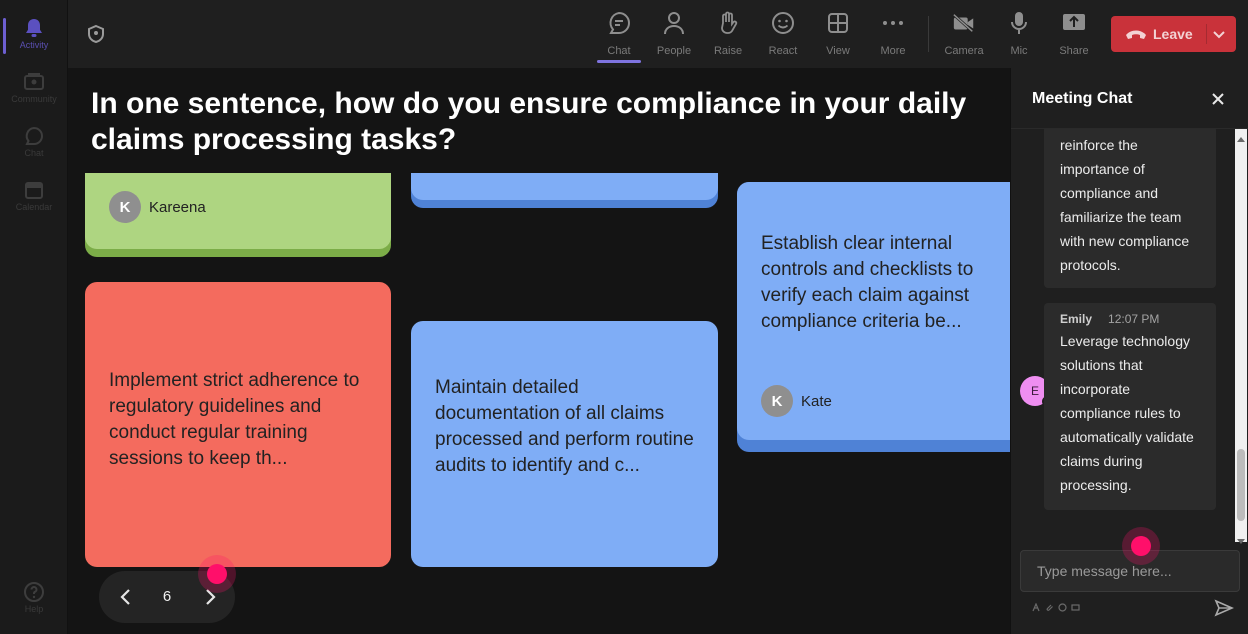 This screenshot has width=1248, height=634. Describe the element at coordinates (34, 317) in the screenshot. I see `app-rail: Activity Community Chat Calendar Help` at that location.